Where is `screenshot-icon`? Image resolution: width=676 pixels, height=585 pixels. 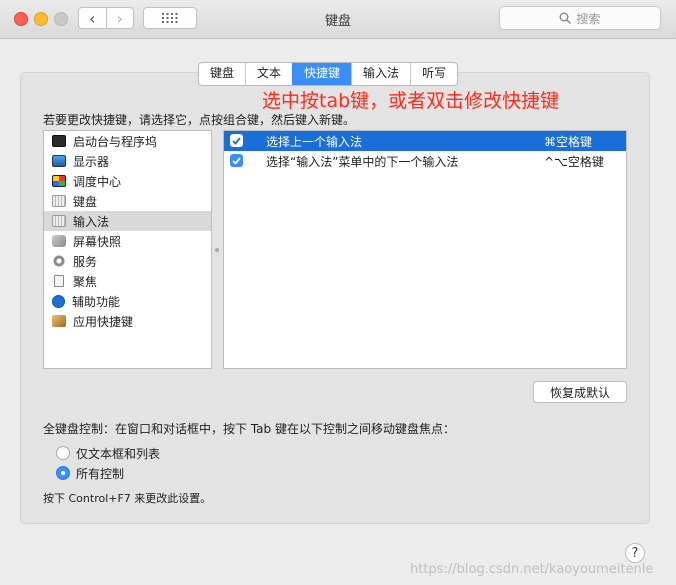 screenshot-icon is located at coordinates (59, 241).